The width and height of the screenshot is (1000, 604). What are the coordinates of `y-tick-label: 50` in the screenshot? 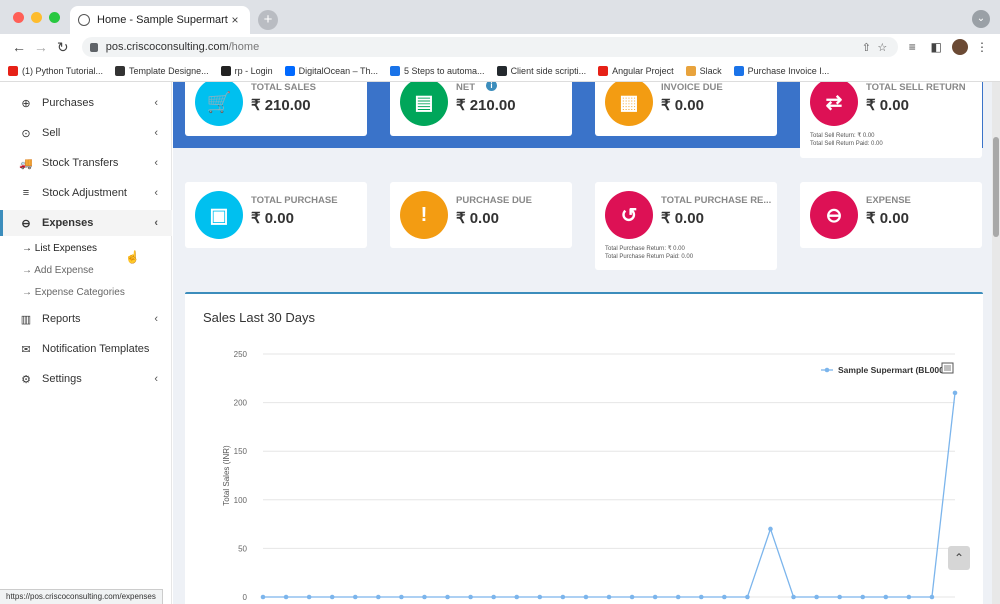 It's located at (242, 548).